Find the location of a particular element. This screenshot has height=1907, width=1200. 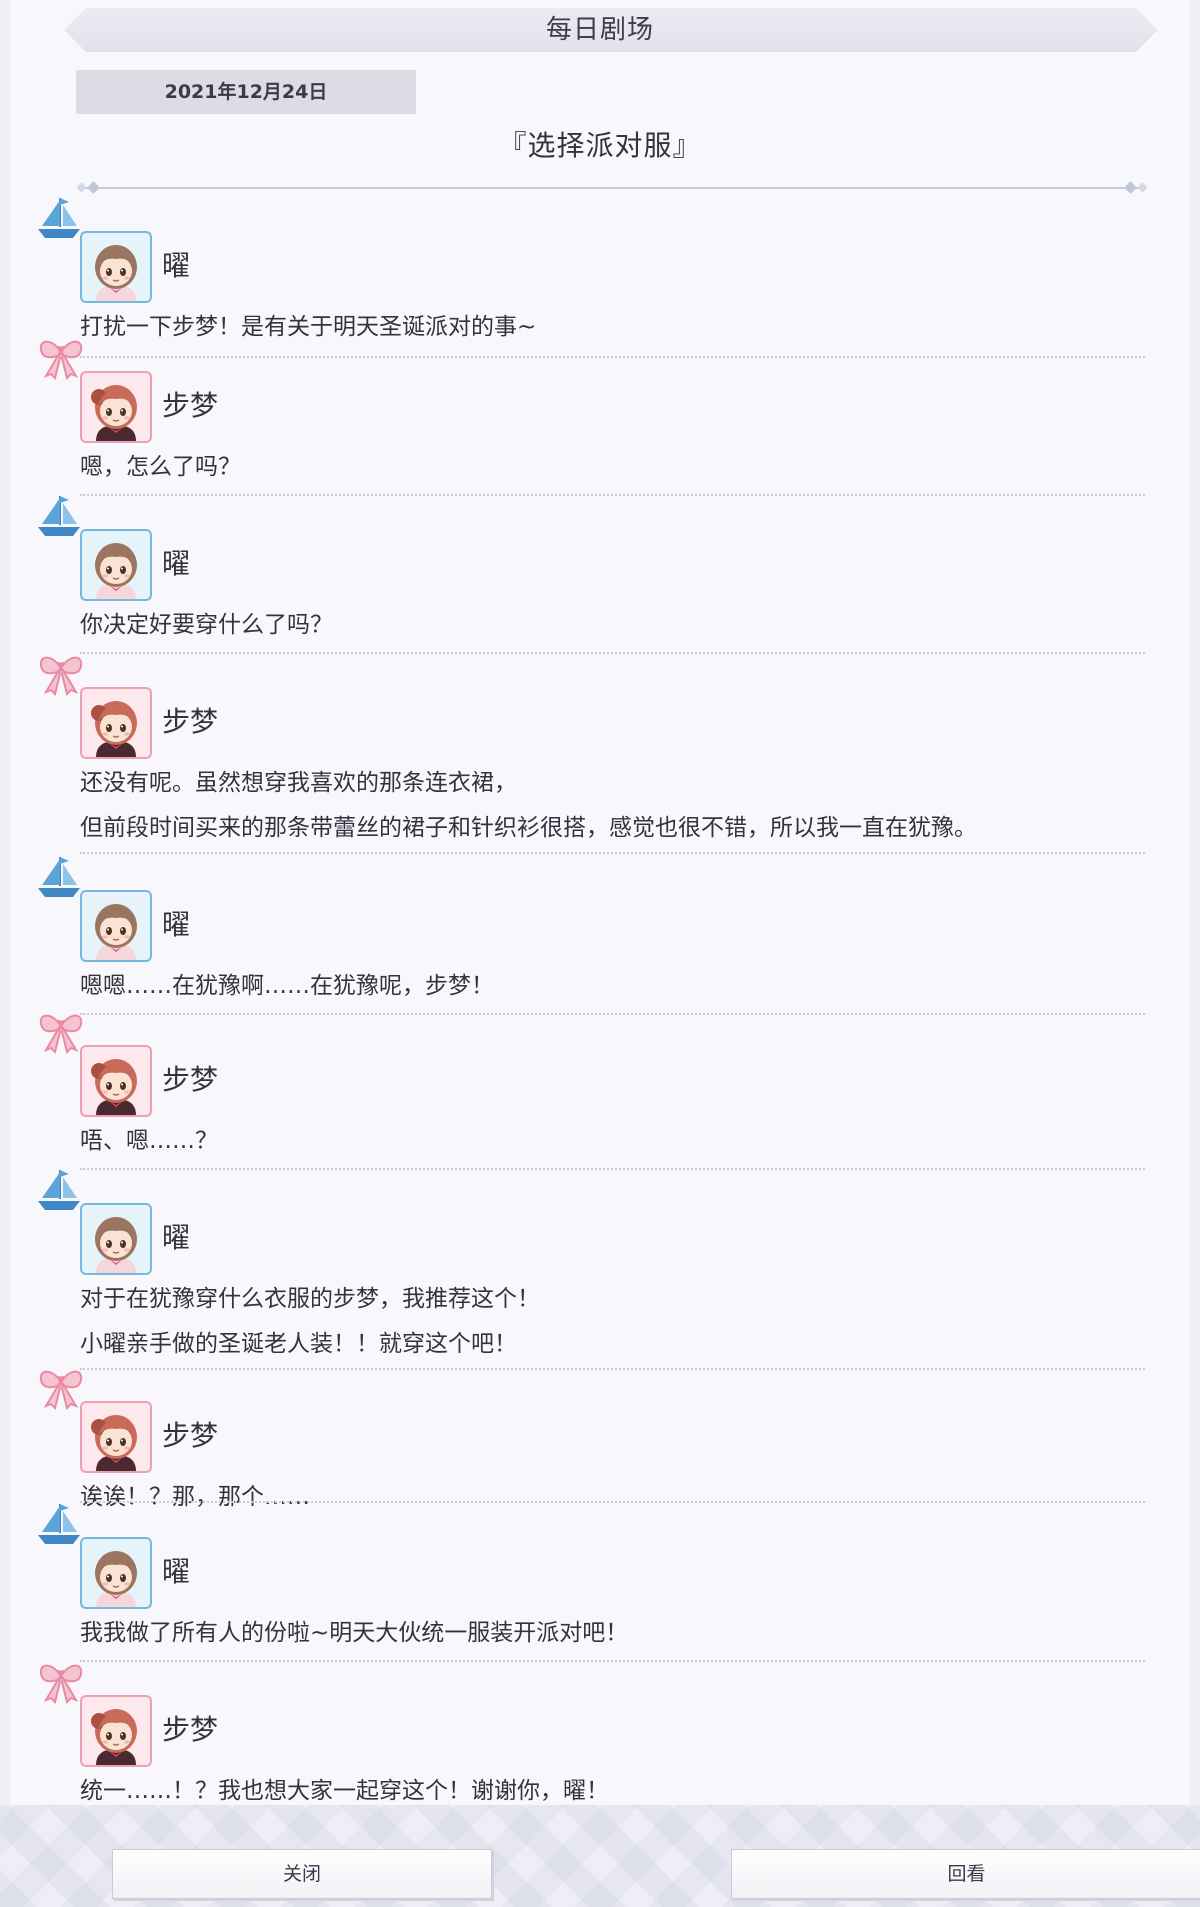

dialogue-line: 唔、嗯……？ is located at coordinates (149, 1141).